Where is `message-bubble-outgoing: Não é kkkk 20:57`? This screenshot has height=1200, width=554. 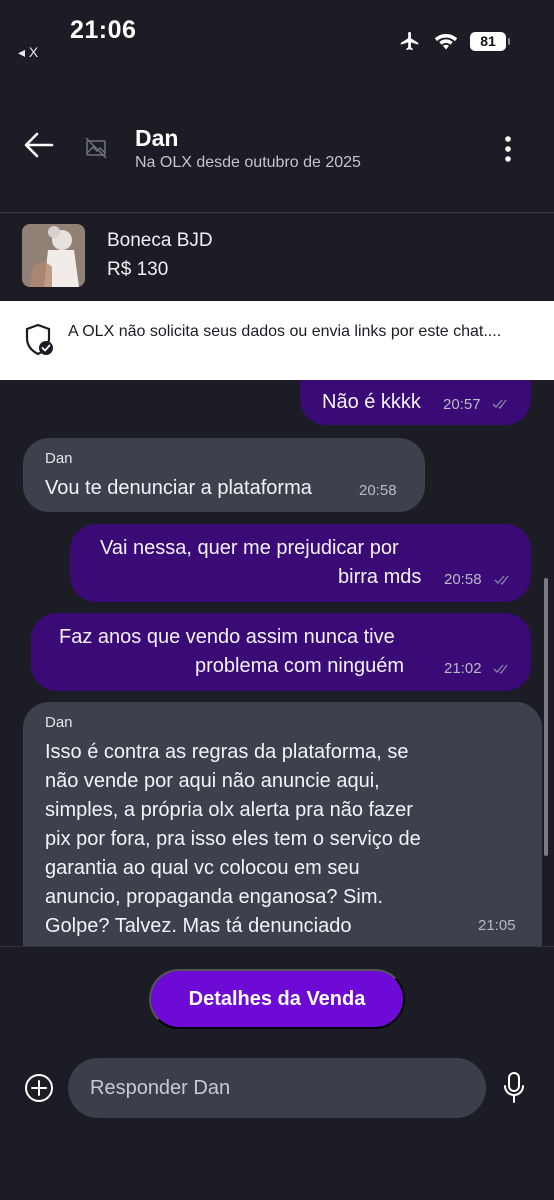
message-bubble-outgoing: Não é kkkk 20:57 is located at coordinates (415, 402).